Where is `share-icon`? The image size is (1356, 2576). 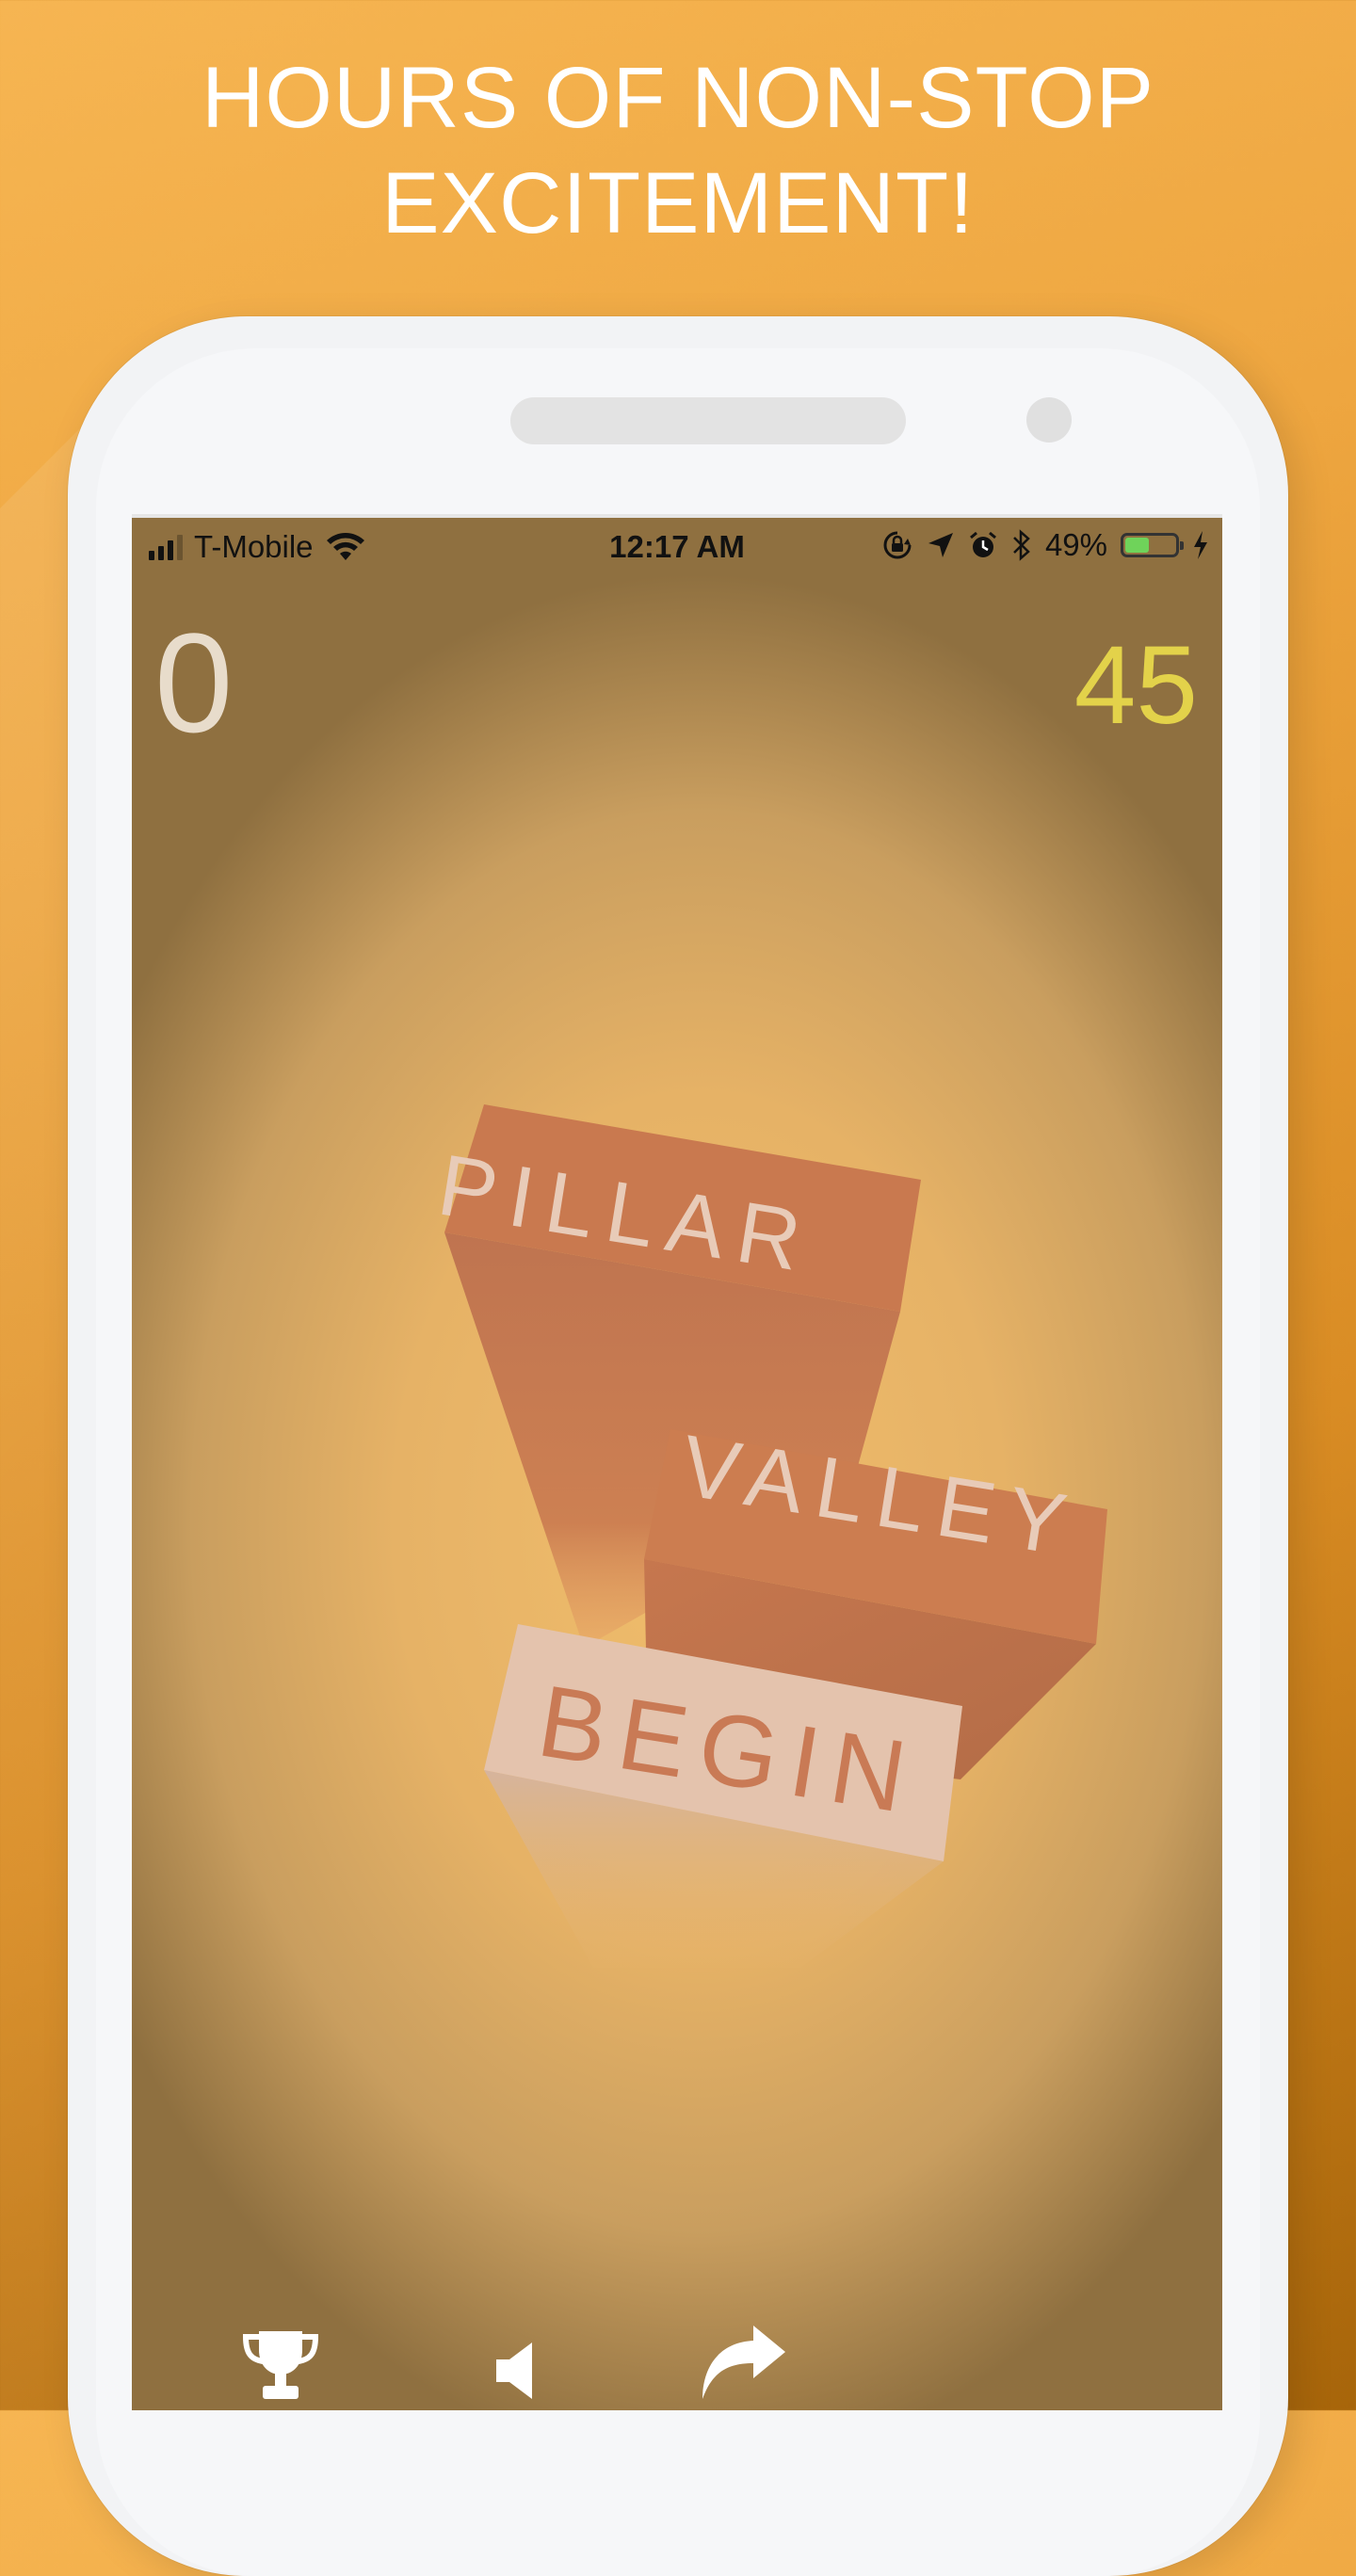
share-icon is located at coordinates (744, 2362).